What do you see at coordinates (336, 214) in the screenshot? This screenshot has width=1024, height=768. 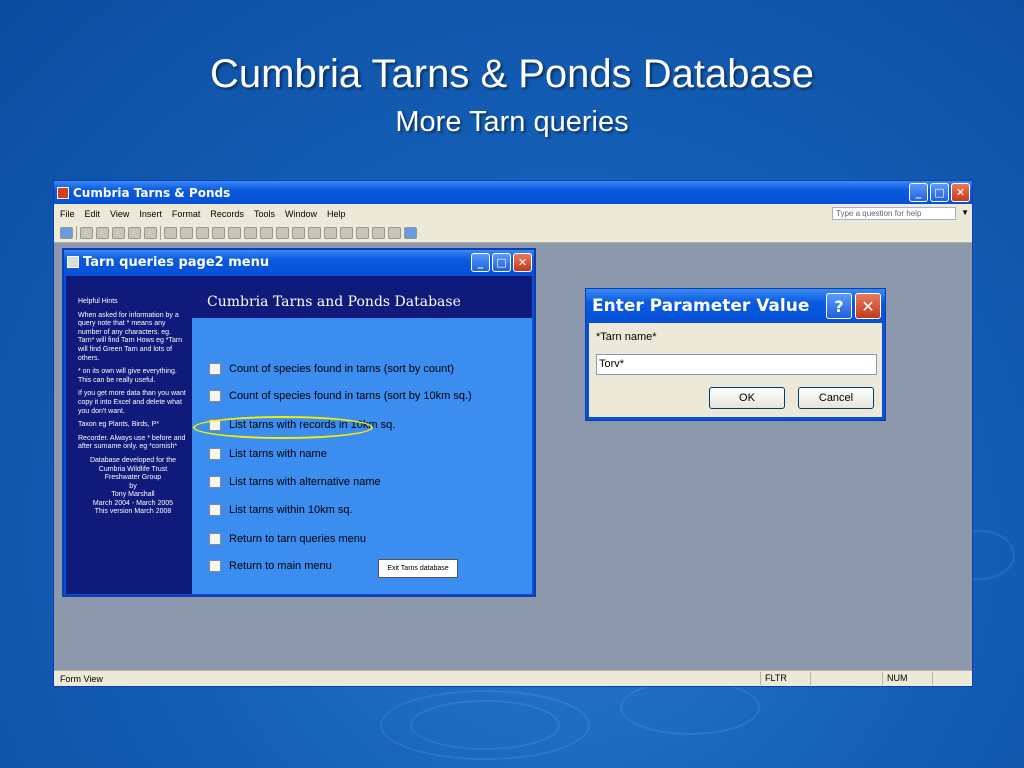 I see `menu-help: Help` at bounding box center [336, 214].